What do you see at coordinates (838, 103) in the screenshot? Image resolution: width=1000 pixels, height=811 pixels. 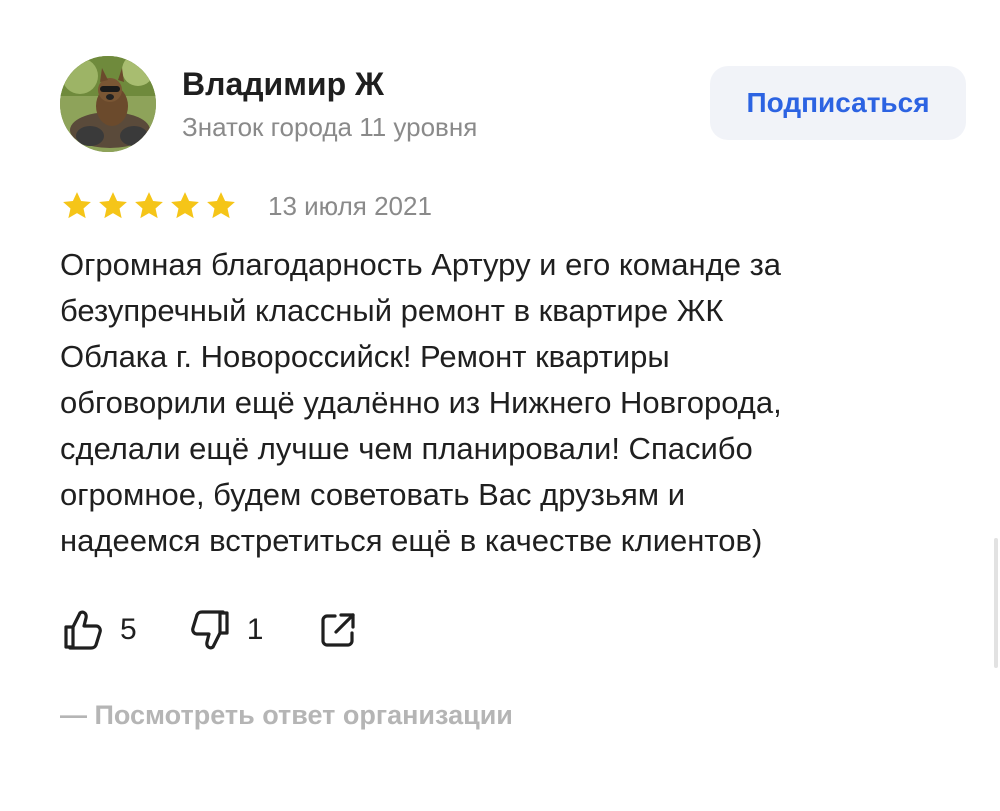 I see `subscribe-button: Подписаться` at bounding box center [838, 103].